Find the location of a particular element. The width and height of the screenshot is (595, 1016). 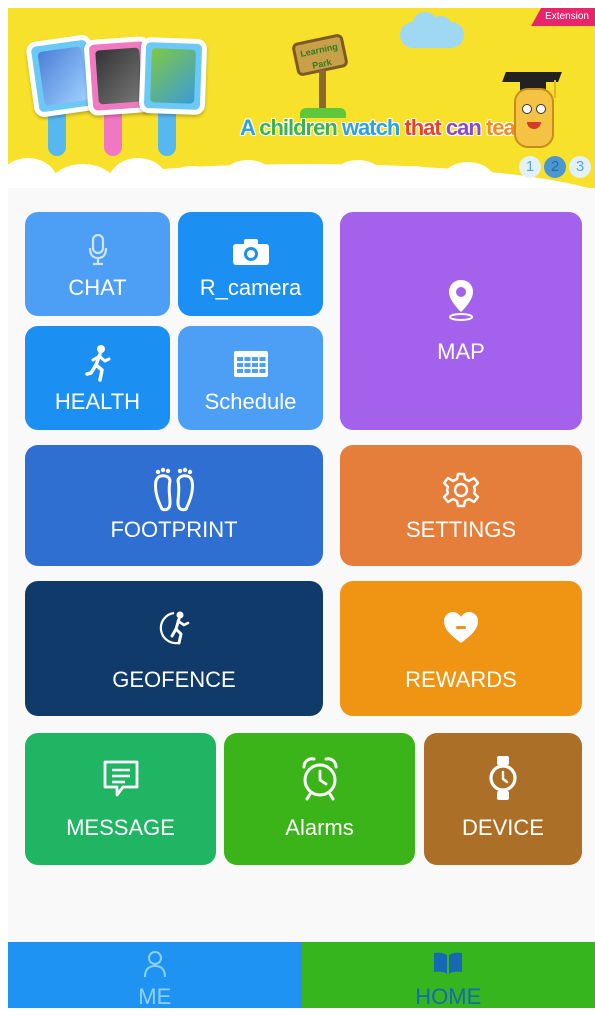

map-label: MAP is located at coordinates (461, 351).